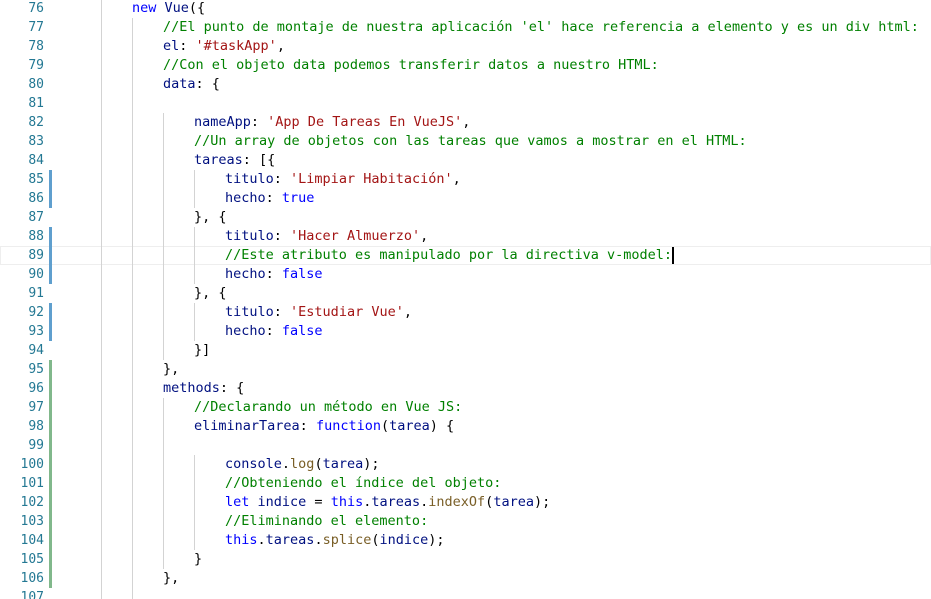 This screenshot has width=931, height=599. What do you see at coordinates (365, 122) in the screenshot?
I see `token-string: 'App De Tareas En VueJS'` at bounding box center [365, 122].